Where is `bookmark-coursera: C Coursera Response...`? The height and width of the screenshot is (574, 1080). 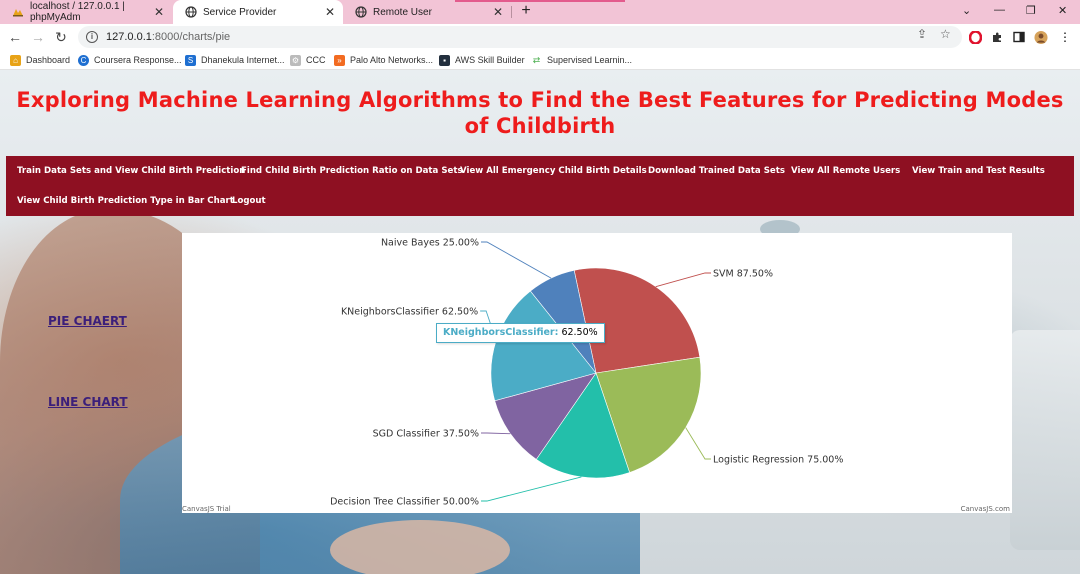 bookmark-coursera: C Coursera Response... is located at coordinates (130, 60).